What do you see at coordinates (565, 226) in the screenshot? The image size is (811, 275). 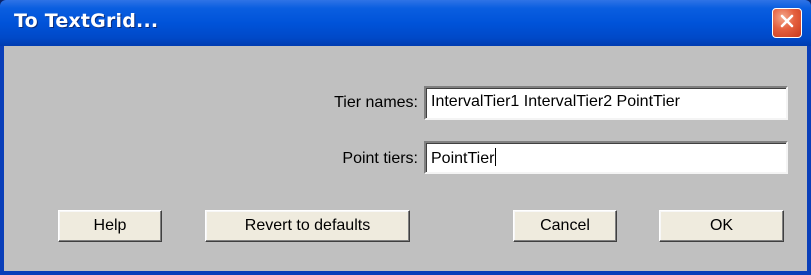 I see `cancel-button: Cancel` at bounding box center [565, 226].